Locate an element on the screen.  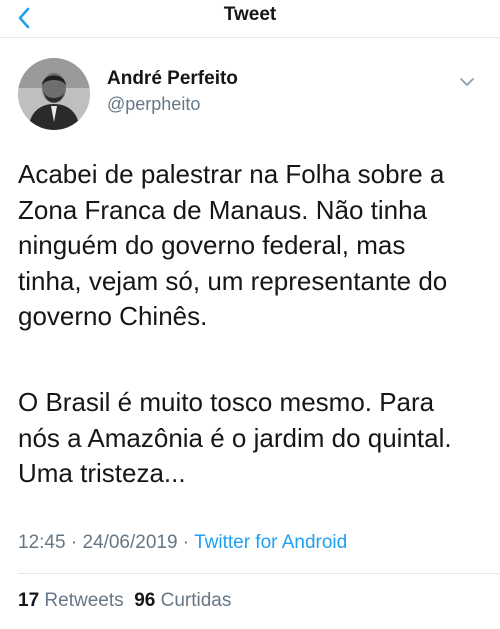
chevron-down-icon is located at coordinates (467, 82).